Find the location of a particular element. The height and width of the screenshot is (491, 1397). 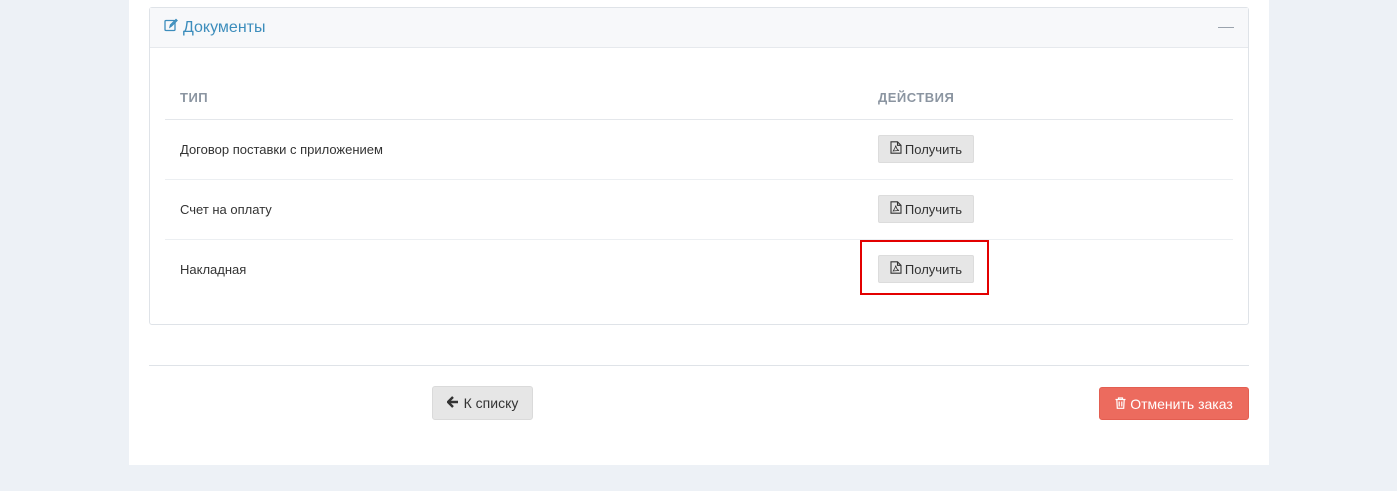

column-header-type: ТИП is located at coordinates (194, 97).